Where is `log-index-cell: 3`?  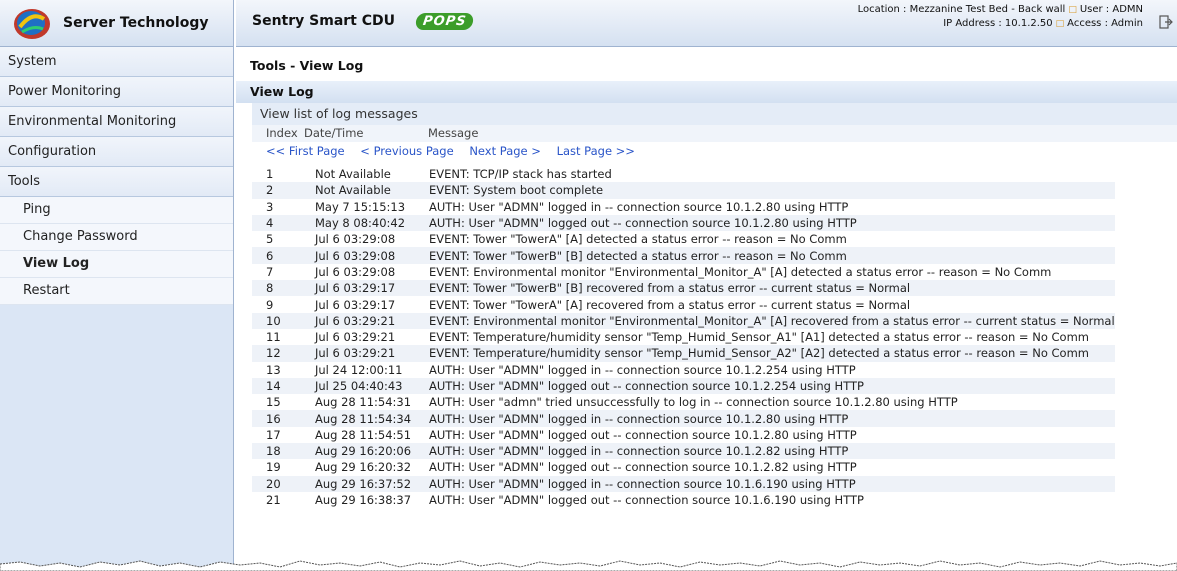 log-index-cell: 3 is located at coordinates (270, 206).